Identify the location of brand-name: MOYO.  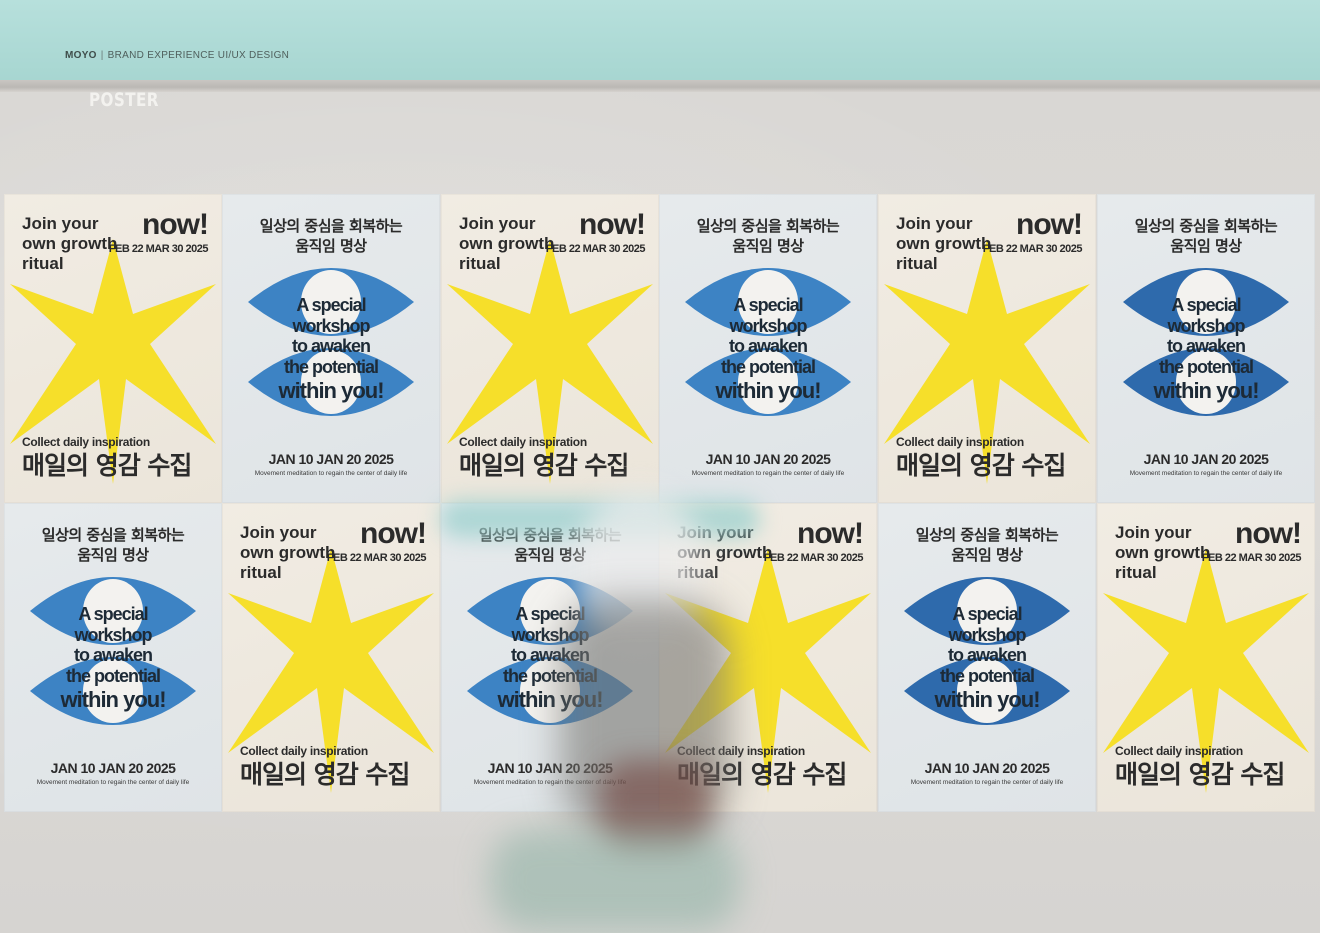
(81, 55).